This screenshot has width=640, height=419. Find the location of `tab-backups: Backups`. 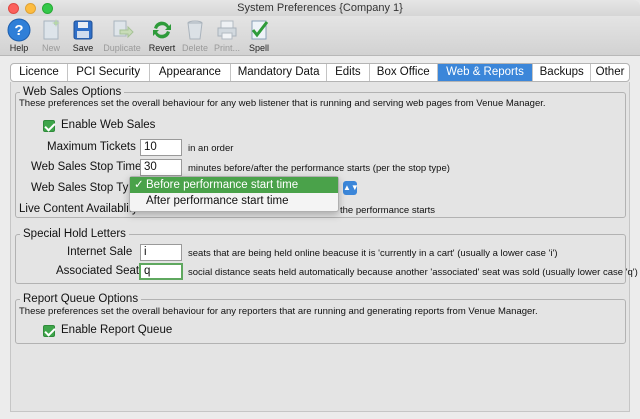

tab-backups: Backups is located at coordinates (562, 72).